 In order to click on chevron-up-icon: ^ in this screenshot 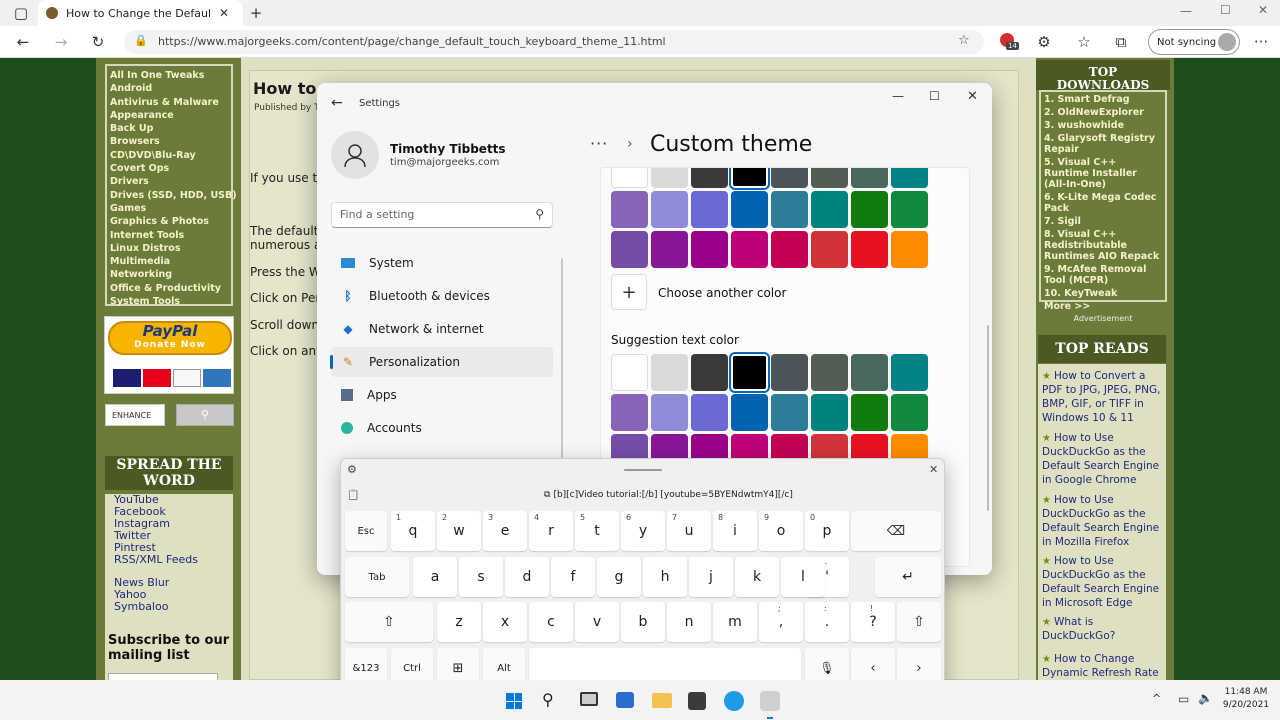, I will do `click(1156, 698)`.